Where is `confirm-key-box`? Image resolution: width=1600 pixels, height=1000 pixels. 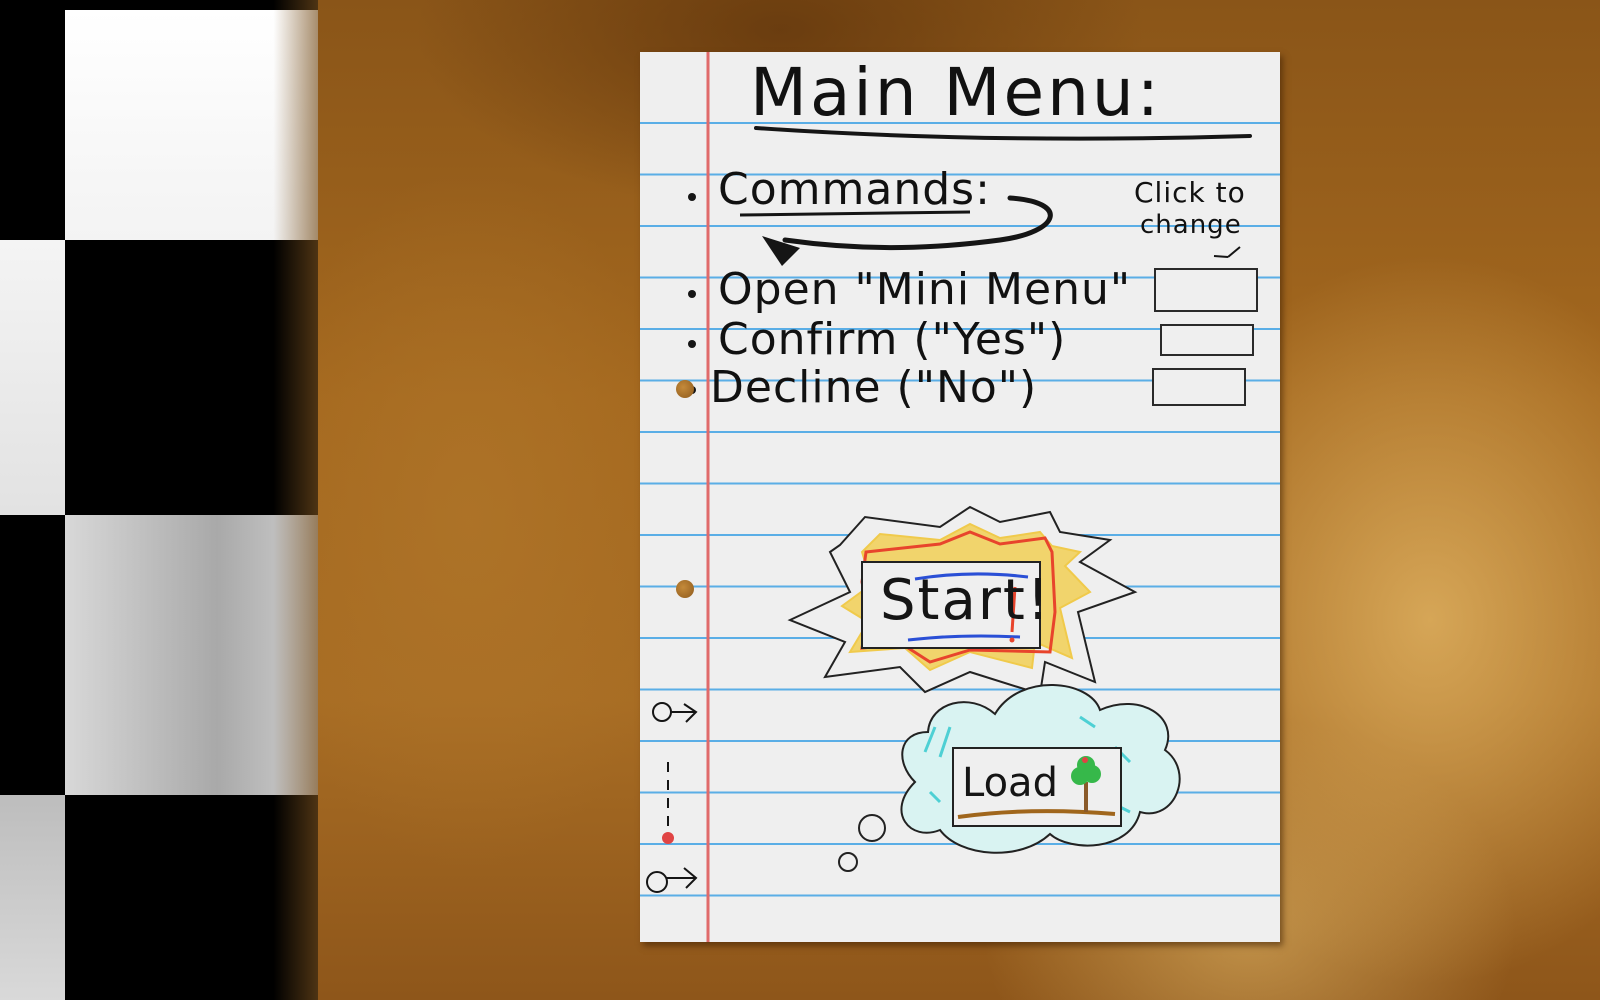 confirm-key-box is located at coordinates (1207, 340).